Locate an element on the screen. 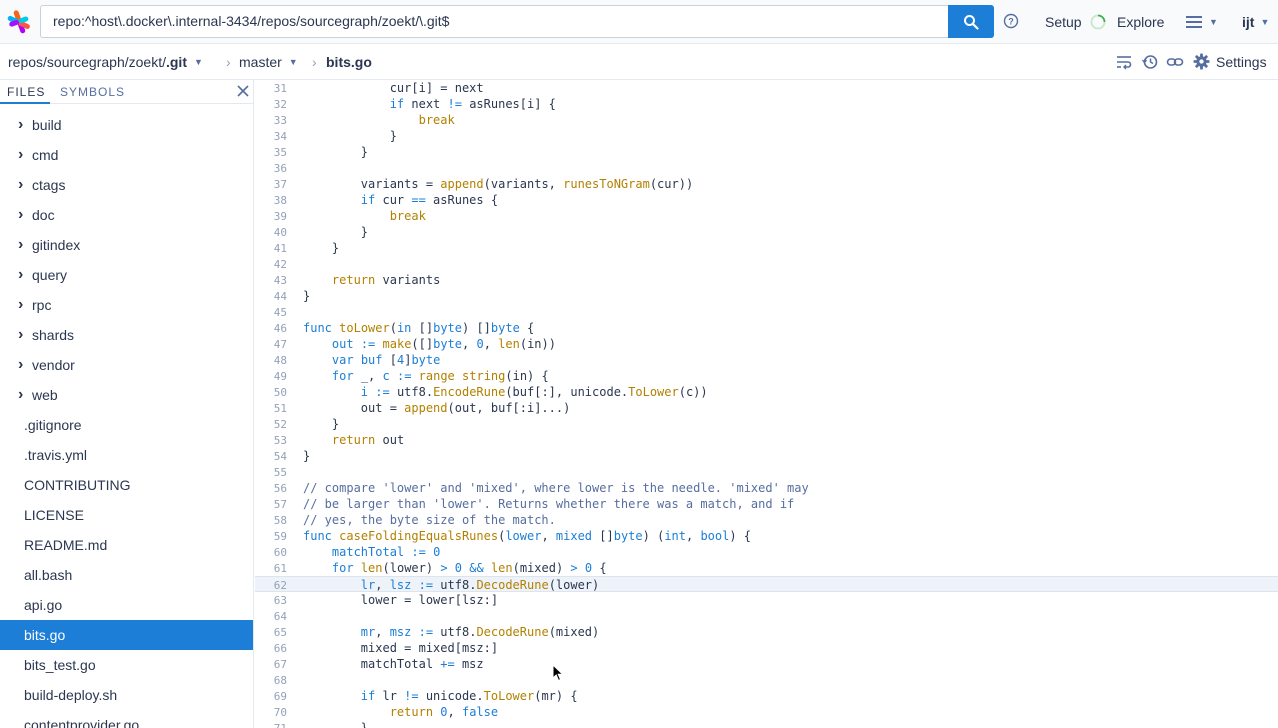 Image resolution: width=1278 pixels, height=728 pixels. code-line: 63 lower = lower[lsz:] is located at coordinates (766, 600).